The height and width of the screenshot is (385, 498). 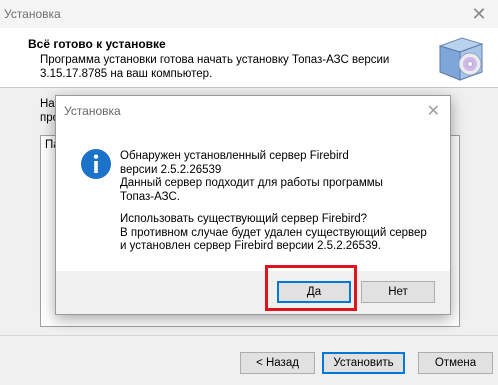 What do you see at coordinates (234, 156) in the screenshot?
I see `message-line: Обнаружен установленный сервер Firebird` at bounding box center [234, 156].